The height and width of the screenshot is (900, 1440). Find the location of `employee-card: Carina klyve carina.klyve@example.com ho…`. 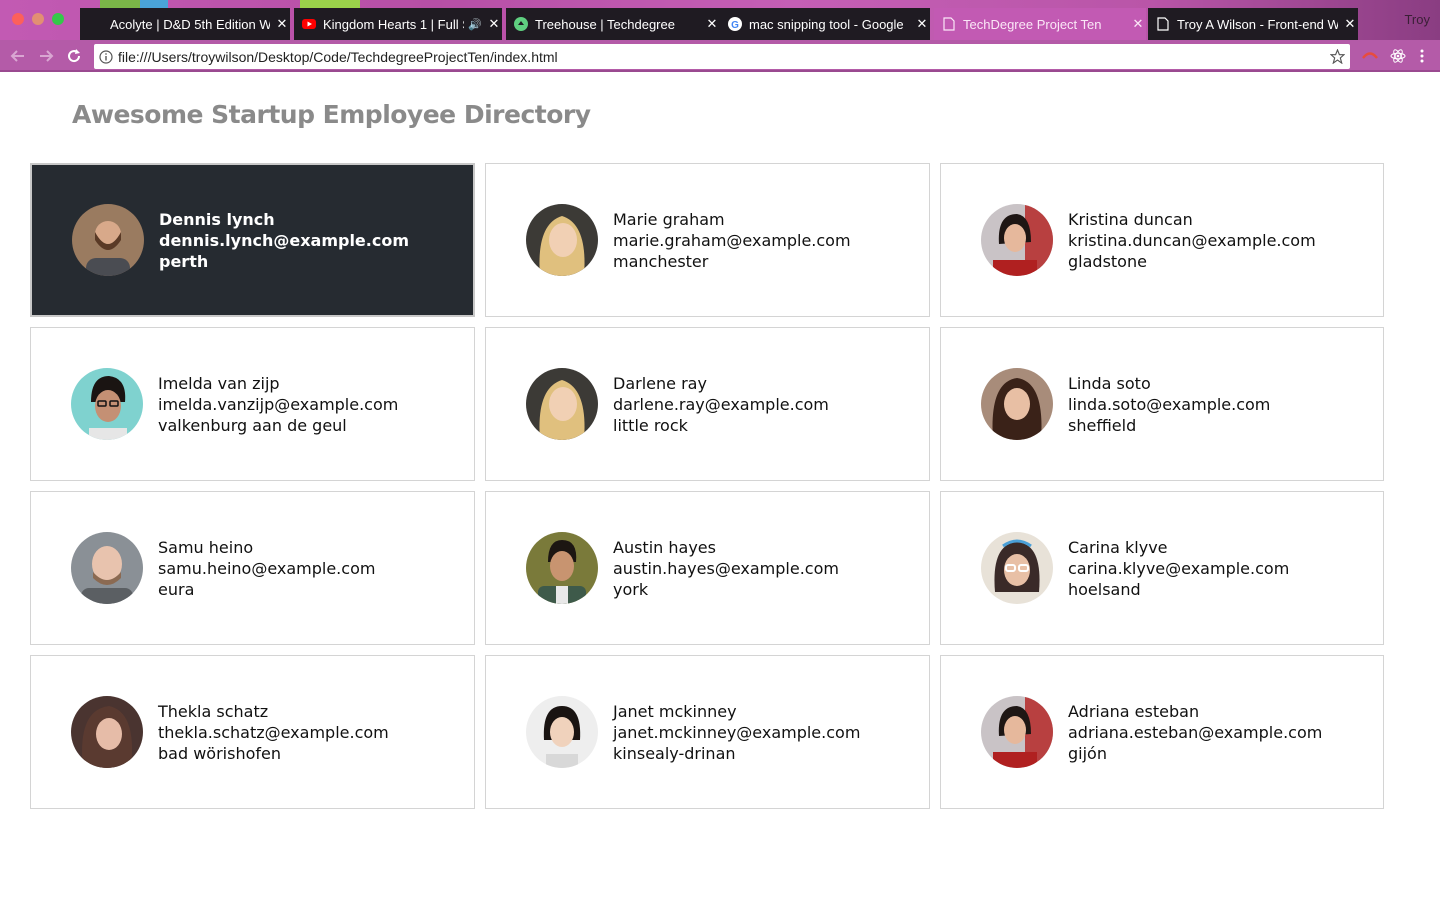

employee-card: Carina klyve carina.klyve@example.com ho… is located at coordinates (1162, 568).